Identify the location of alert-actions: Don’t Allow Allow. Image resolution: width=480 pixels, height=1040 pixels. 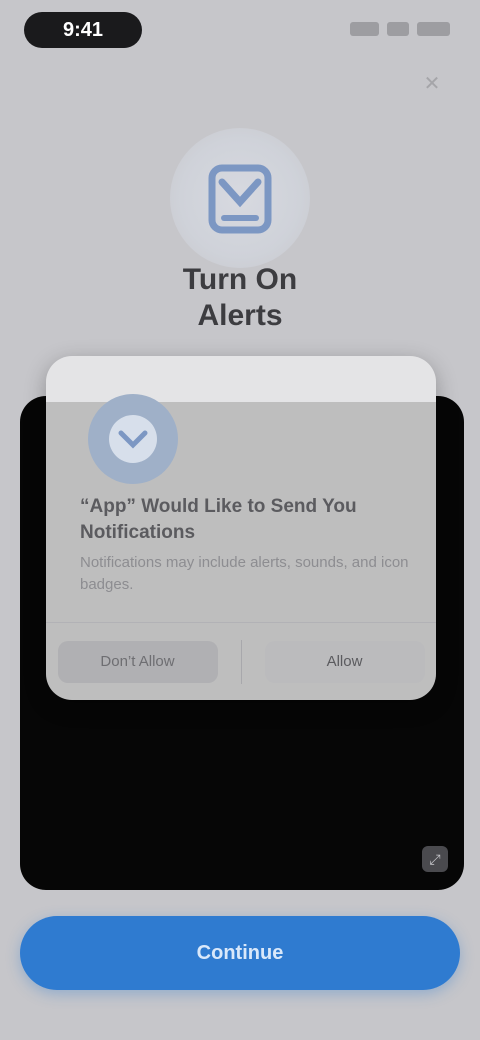
(241, 661).